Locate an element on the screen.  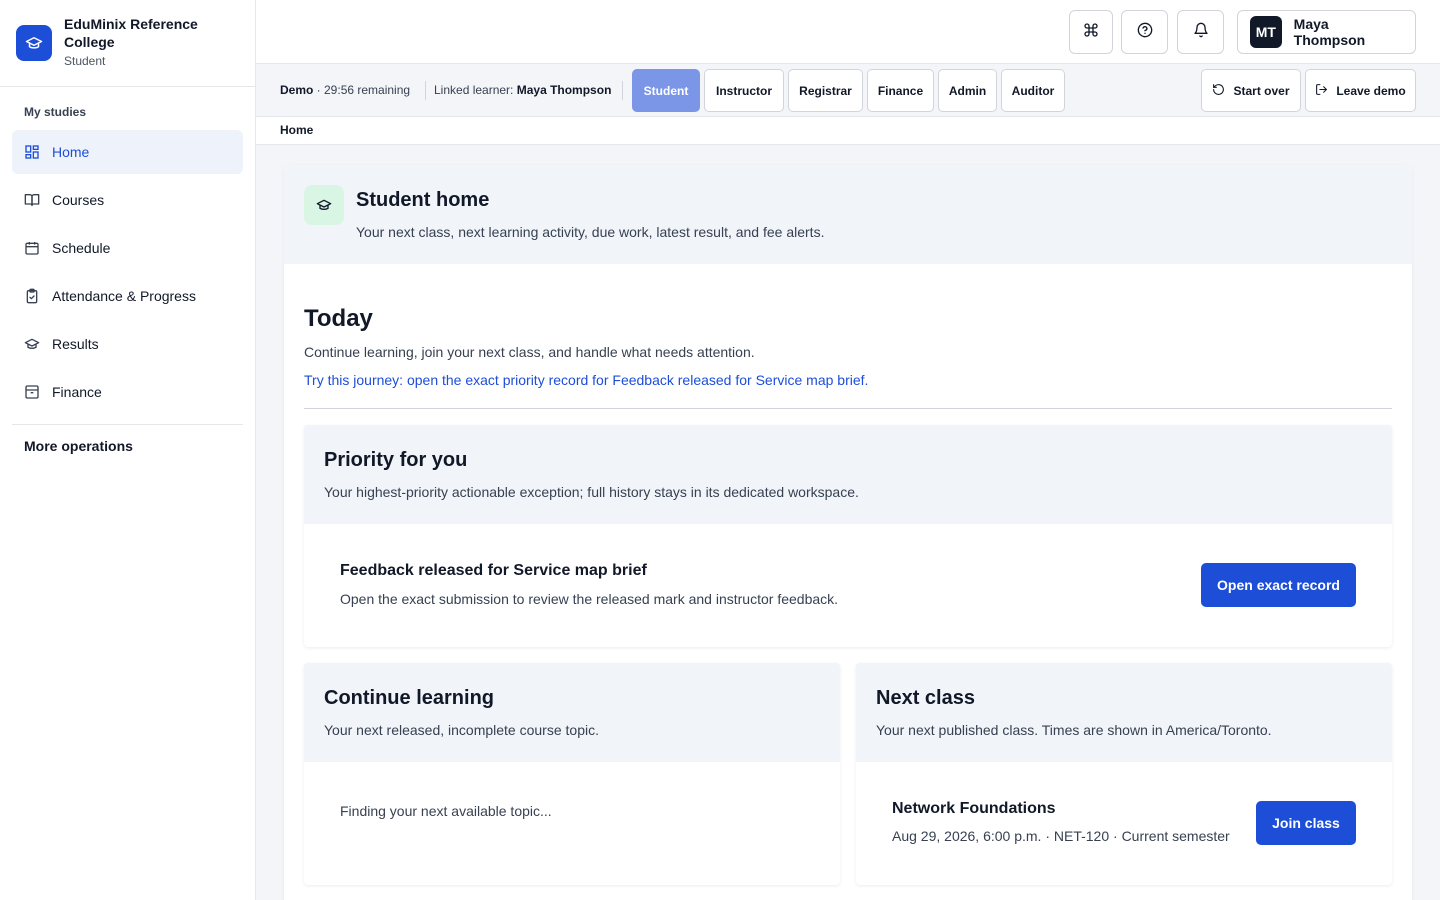
role-auditor-button: Auditor is located at coordinates (1033, 90).